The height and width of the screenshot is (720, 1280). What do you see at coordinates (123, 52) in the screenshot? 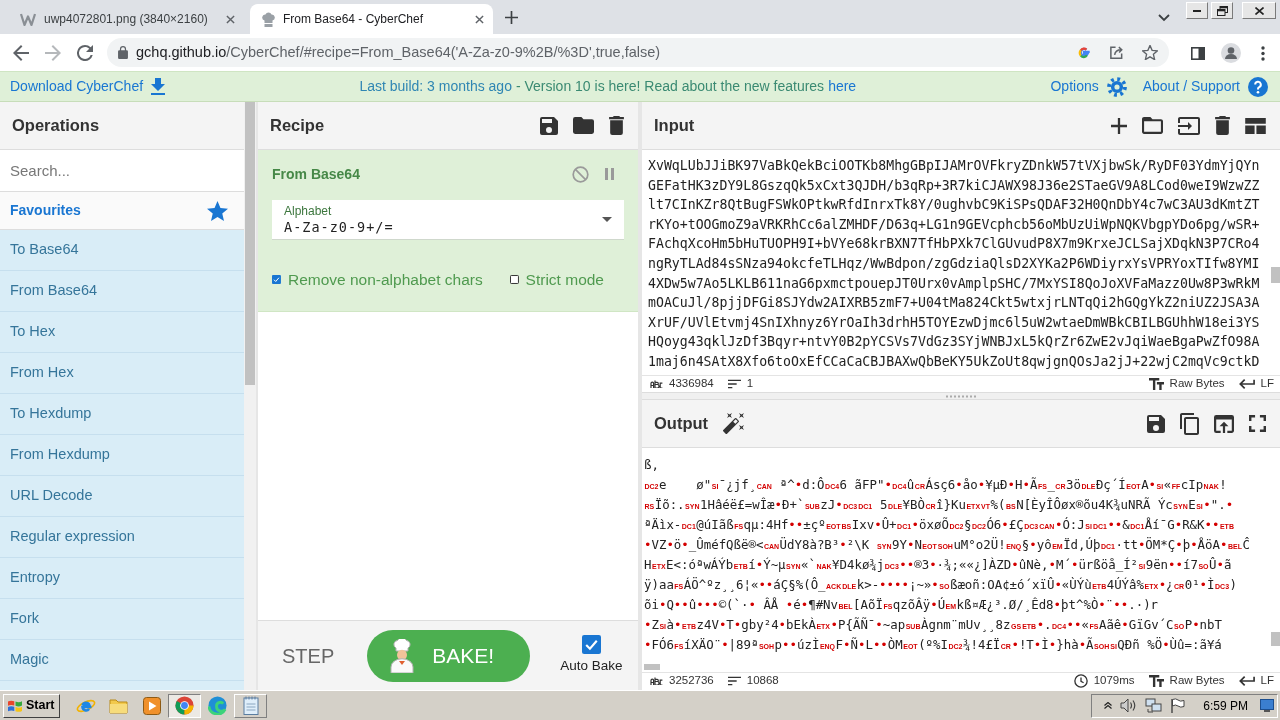
I see `lock-icon` at bounding box center [123, 52].